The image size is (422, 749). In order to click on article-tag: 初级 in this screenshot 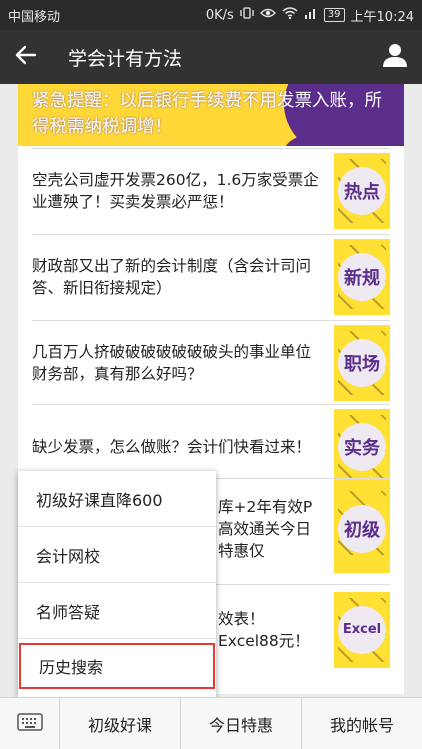, I will do `click(362, 528)`.